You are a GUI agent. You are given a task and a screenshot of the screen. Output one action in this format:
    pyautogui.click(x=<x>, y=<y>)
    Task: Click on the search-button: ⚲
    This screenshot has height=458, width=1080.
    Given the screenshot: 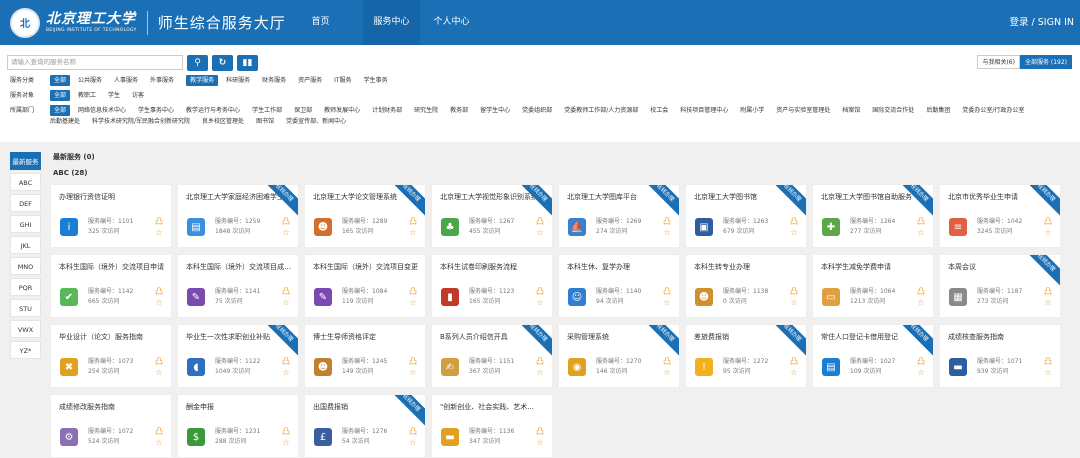 What is the action you would take?
    pyautogui.click(x=197, y=62)
    